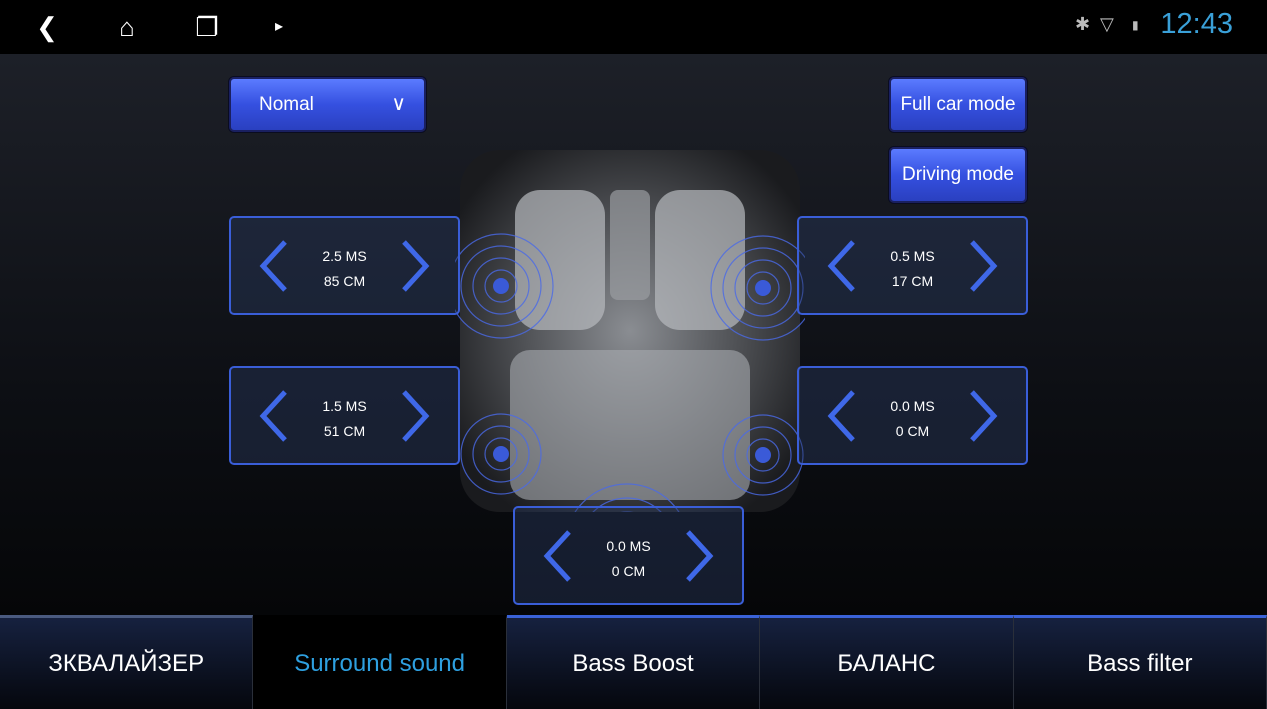 This screenshot has width=1267, height=709. Describe the element at coordinates (47, 27) in the screenshot. I see `back-icon: ❮` at that location.